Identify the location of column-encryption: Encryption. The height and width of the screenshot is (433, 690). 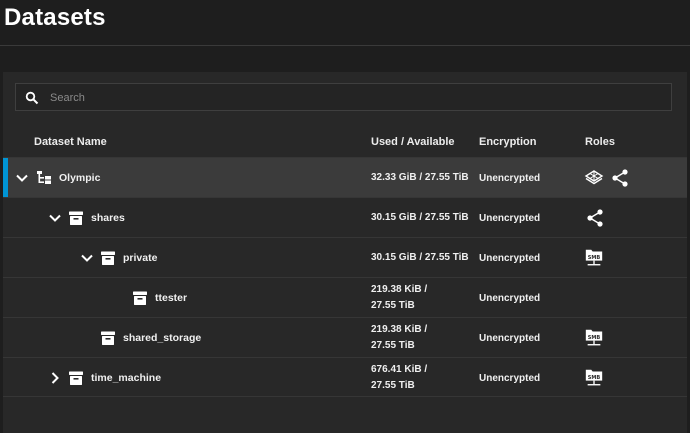
(507, 142).